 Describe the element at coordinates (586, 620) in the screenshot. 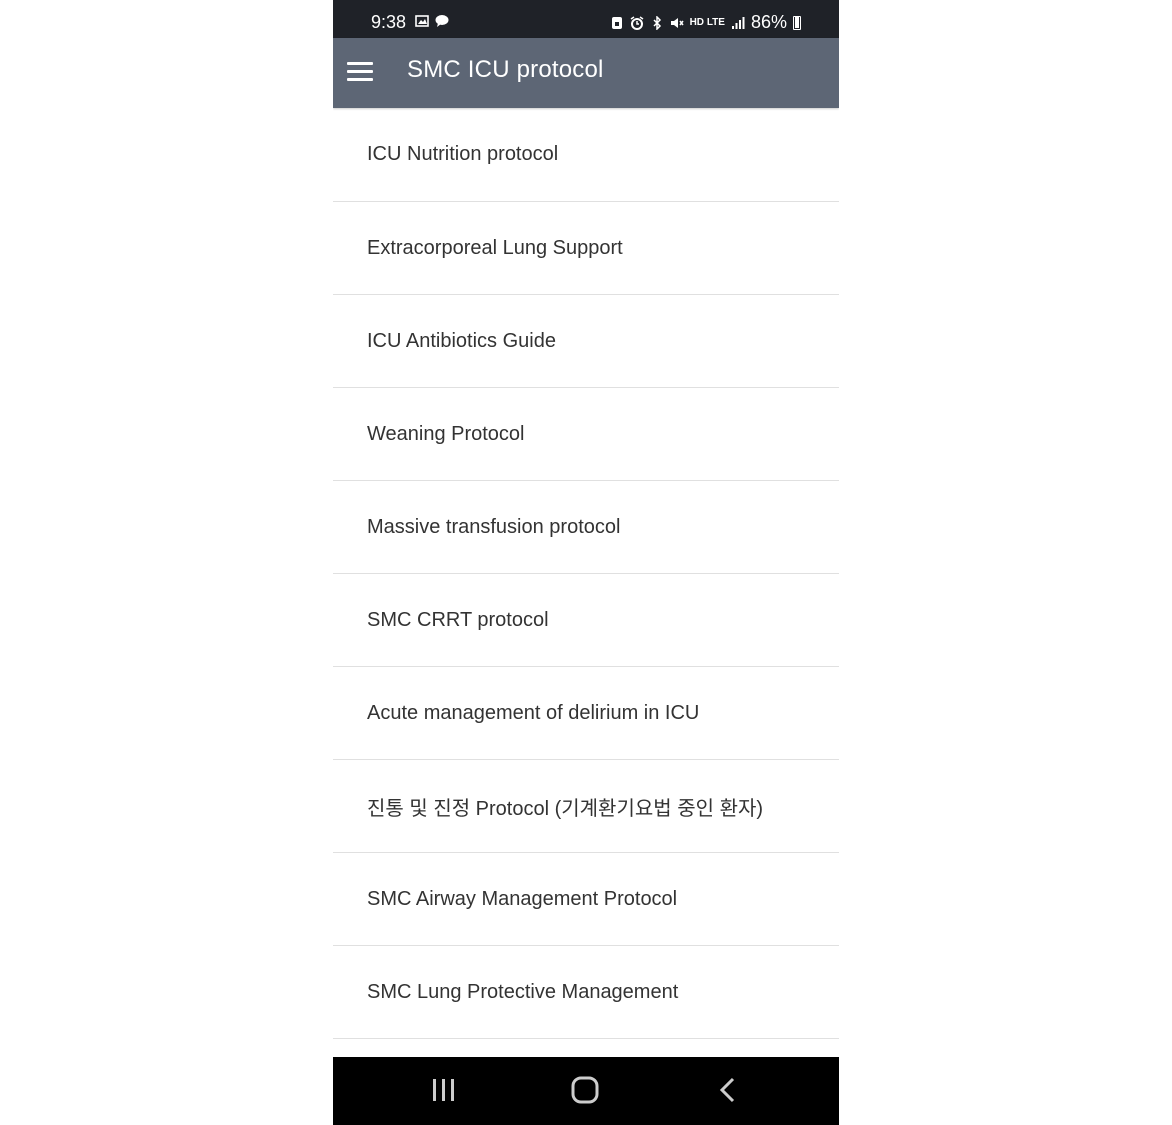

I see `list-item-crrt: SMC CRRT protocol` at that location.